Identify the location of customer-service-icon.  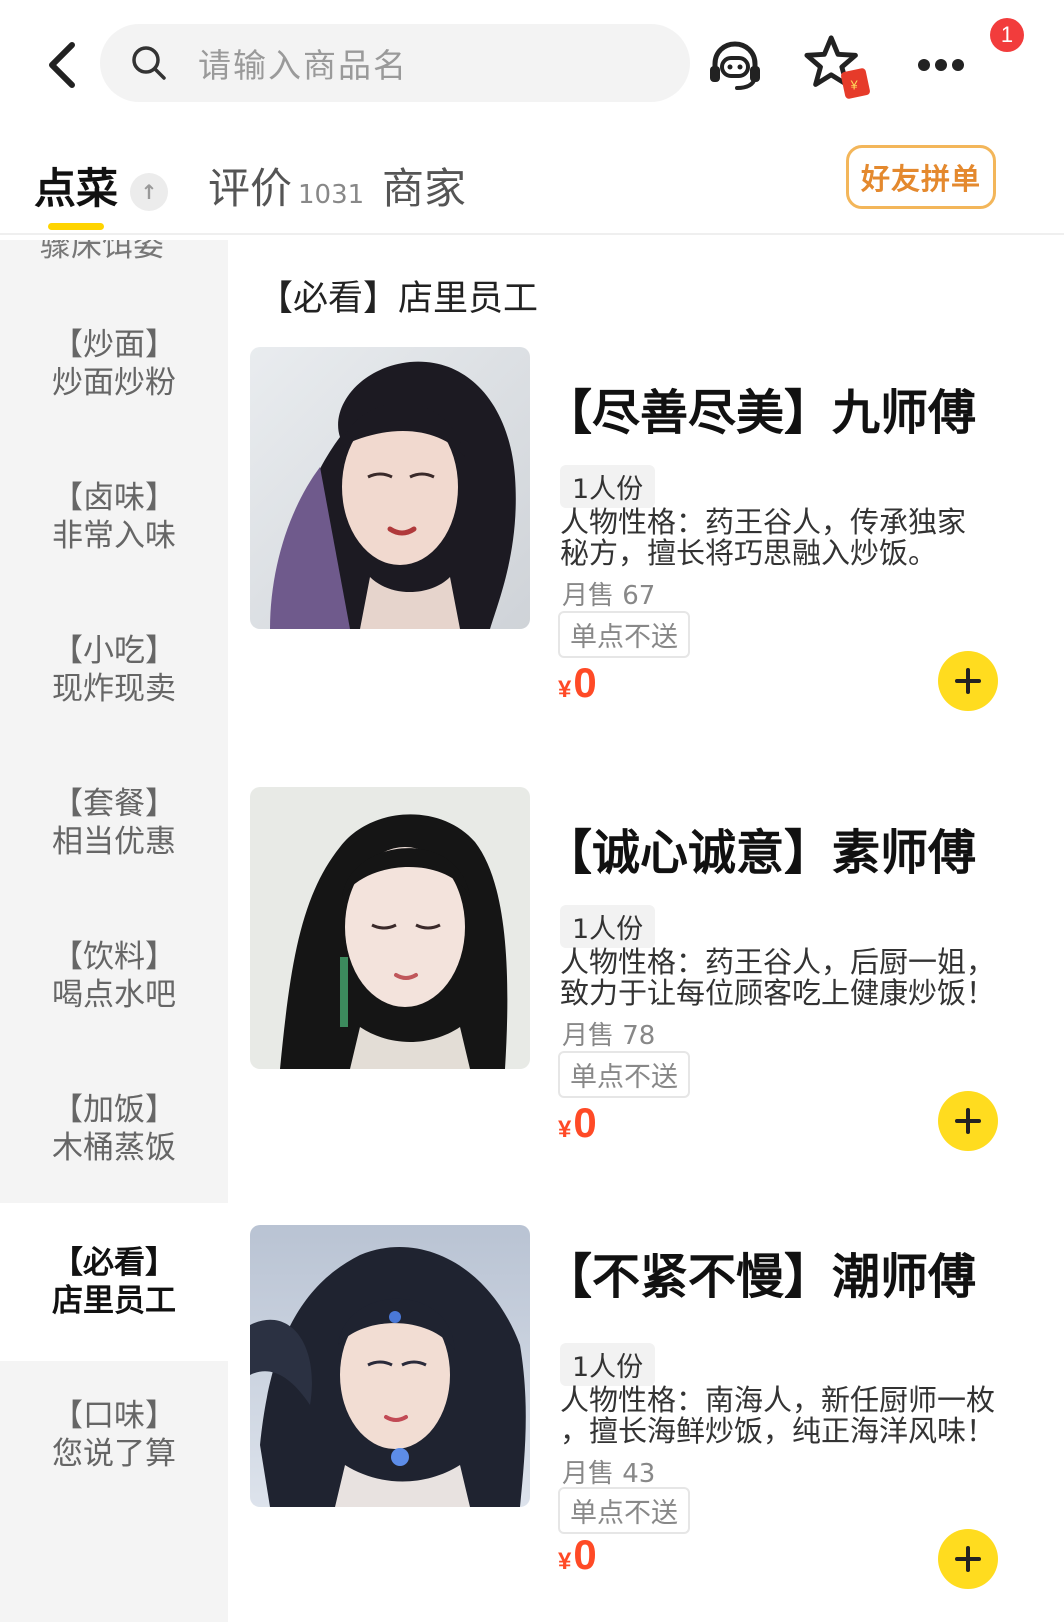
(735, 65).